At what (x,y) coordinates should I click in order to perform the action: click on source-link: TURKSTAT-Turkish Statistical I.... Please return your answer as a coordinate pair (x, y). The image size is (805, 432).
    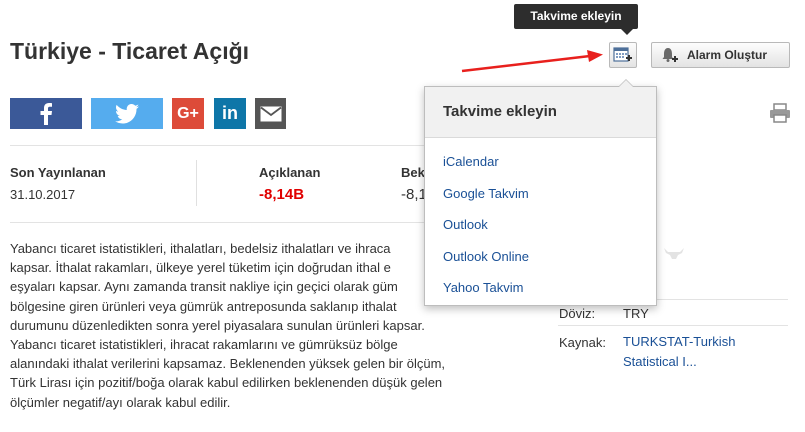
    Looking at the image, I should click on (698, 352).